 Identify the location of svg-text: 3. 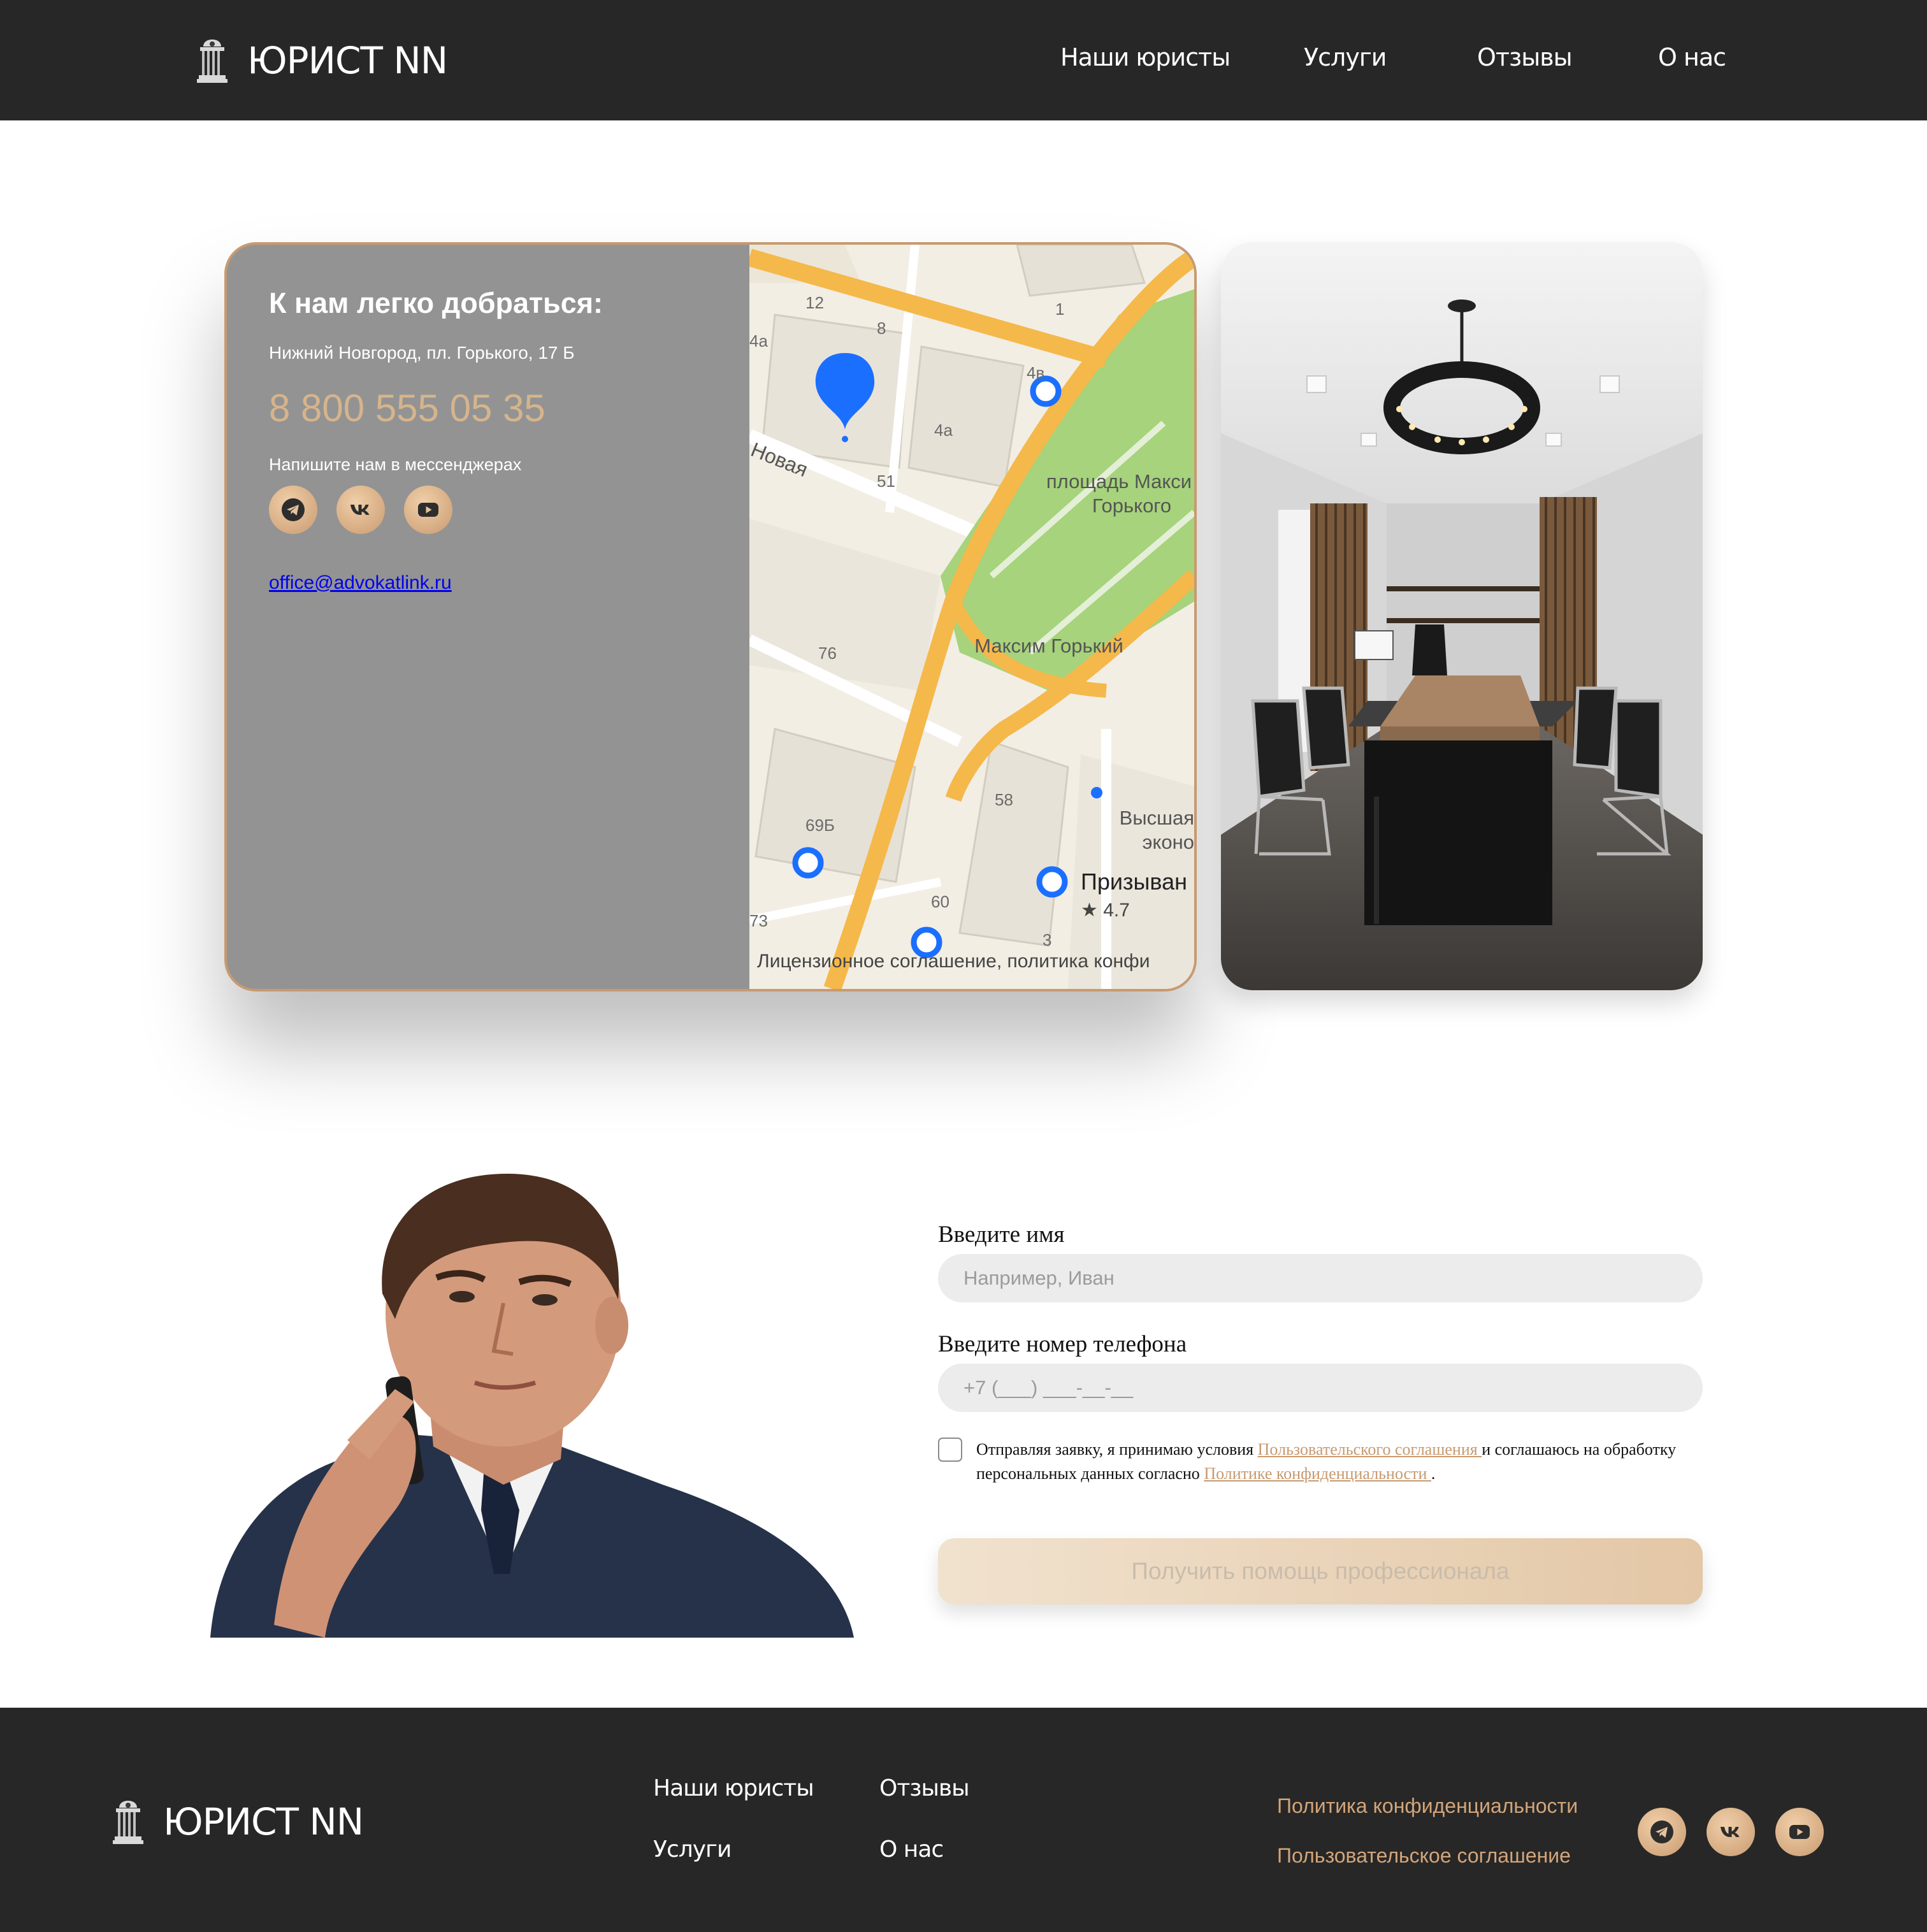
(1047, 939).